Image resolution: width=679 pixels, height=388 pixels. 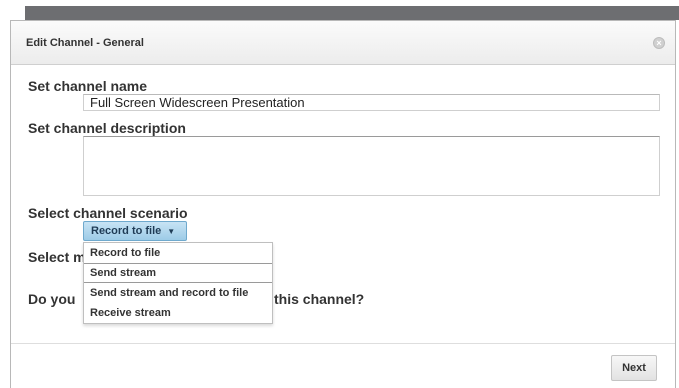 What do you see at coordinates (343, 43) in the screenshot?
I see `dialog-header: Edit Channel - General ×` at bounding box center [343, 43].